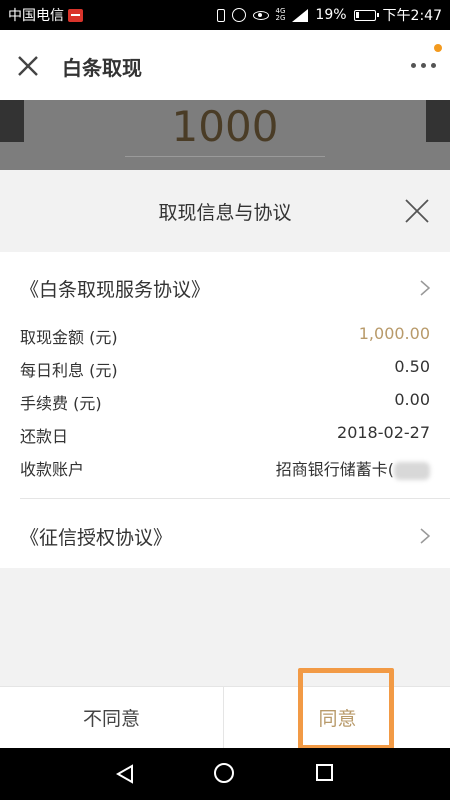 The width and height of the screenshot is (450, 800). I want to click on carrier-name: 中国电信, so click(36, 16).